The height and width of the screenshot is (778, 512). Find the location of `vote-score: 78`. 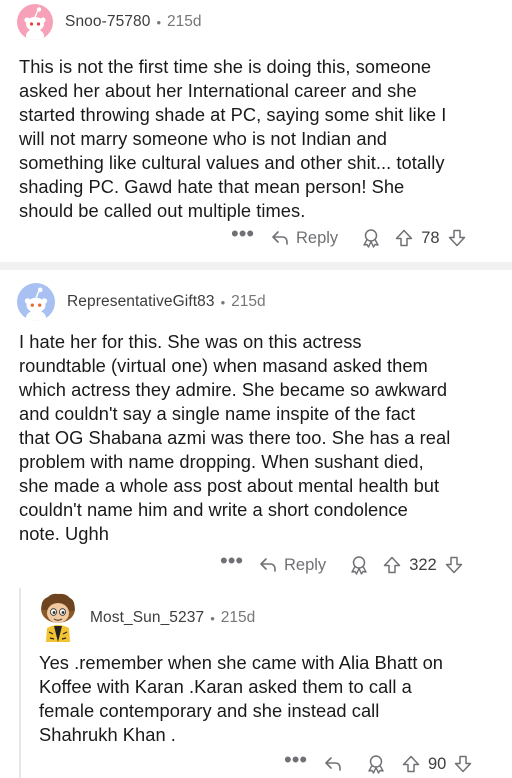

vote-score: 78 is located at coordinates (430, 237).